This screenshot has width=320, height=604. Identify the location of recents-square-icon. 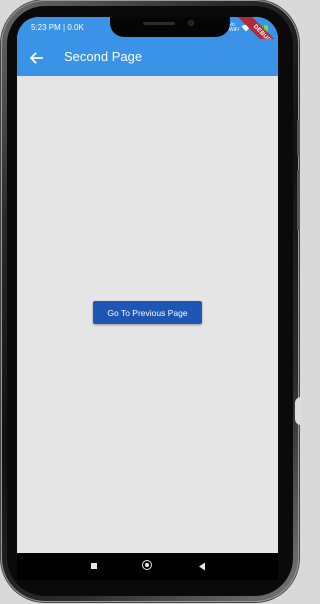
(94, 566).